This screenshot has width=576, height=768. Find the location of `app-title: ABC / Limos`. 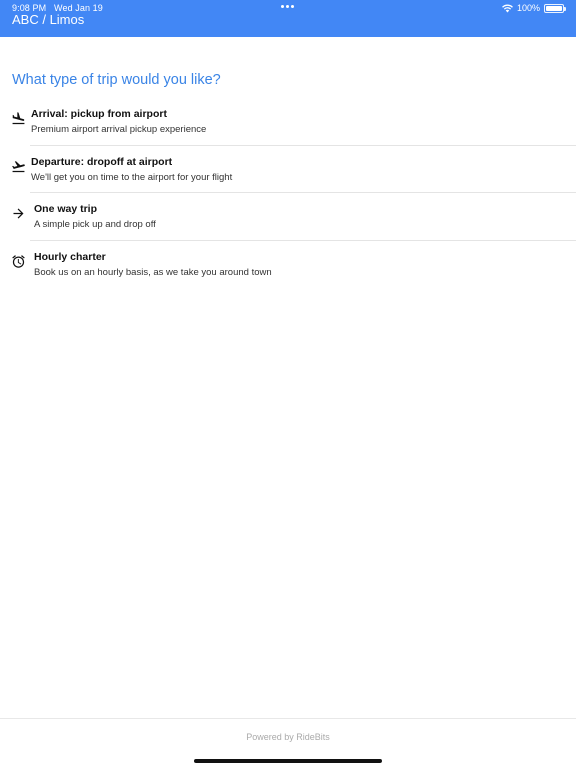

app-title: ABC / Limos is located at coordinates (48, 19).